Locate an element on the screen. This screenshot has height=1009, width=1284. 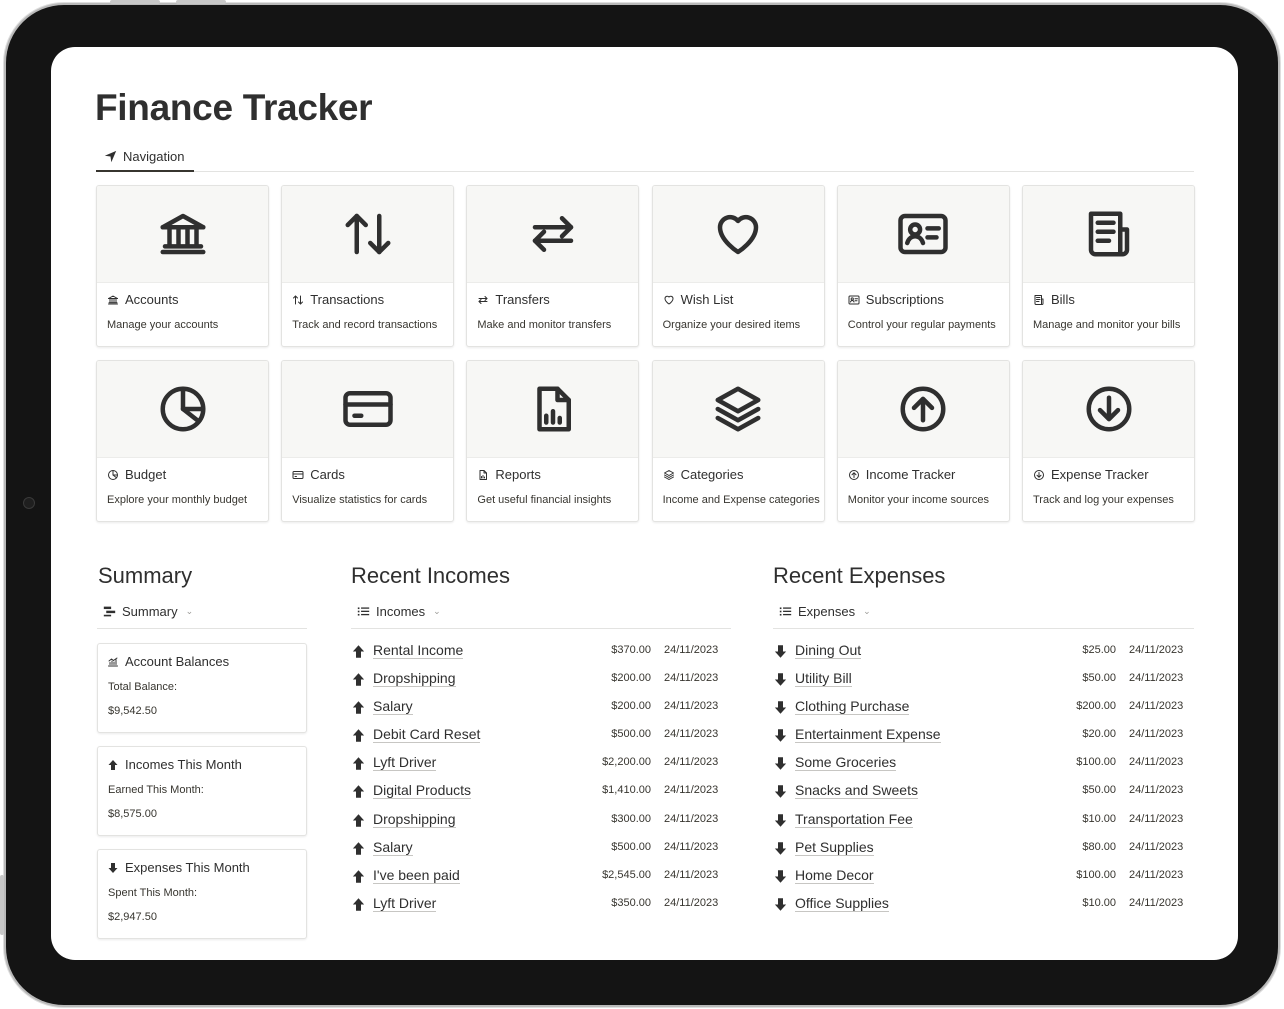
incomes-row: Dropshipping $200.00 24/11/2023 is located at coordinates (541, 679).